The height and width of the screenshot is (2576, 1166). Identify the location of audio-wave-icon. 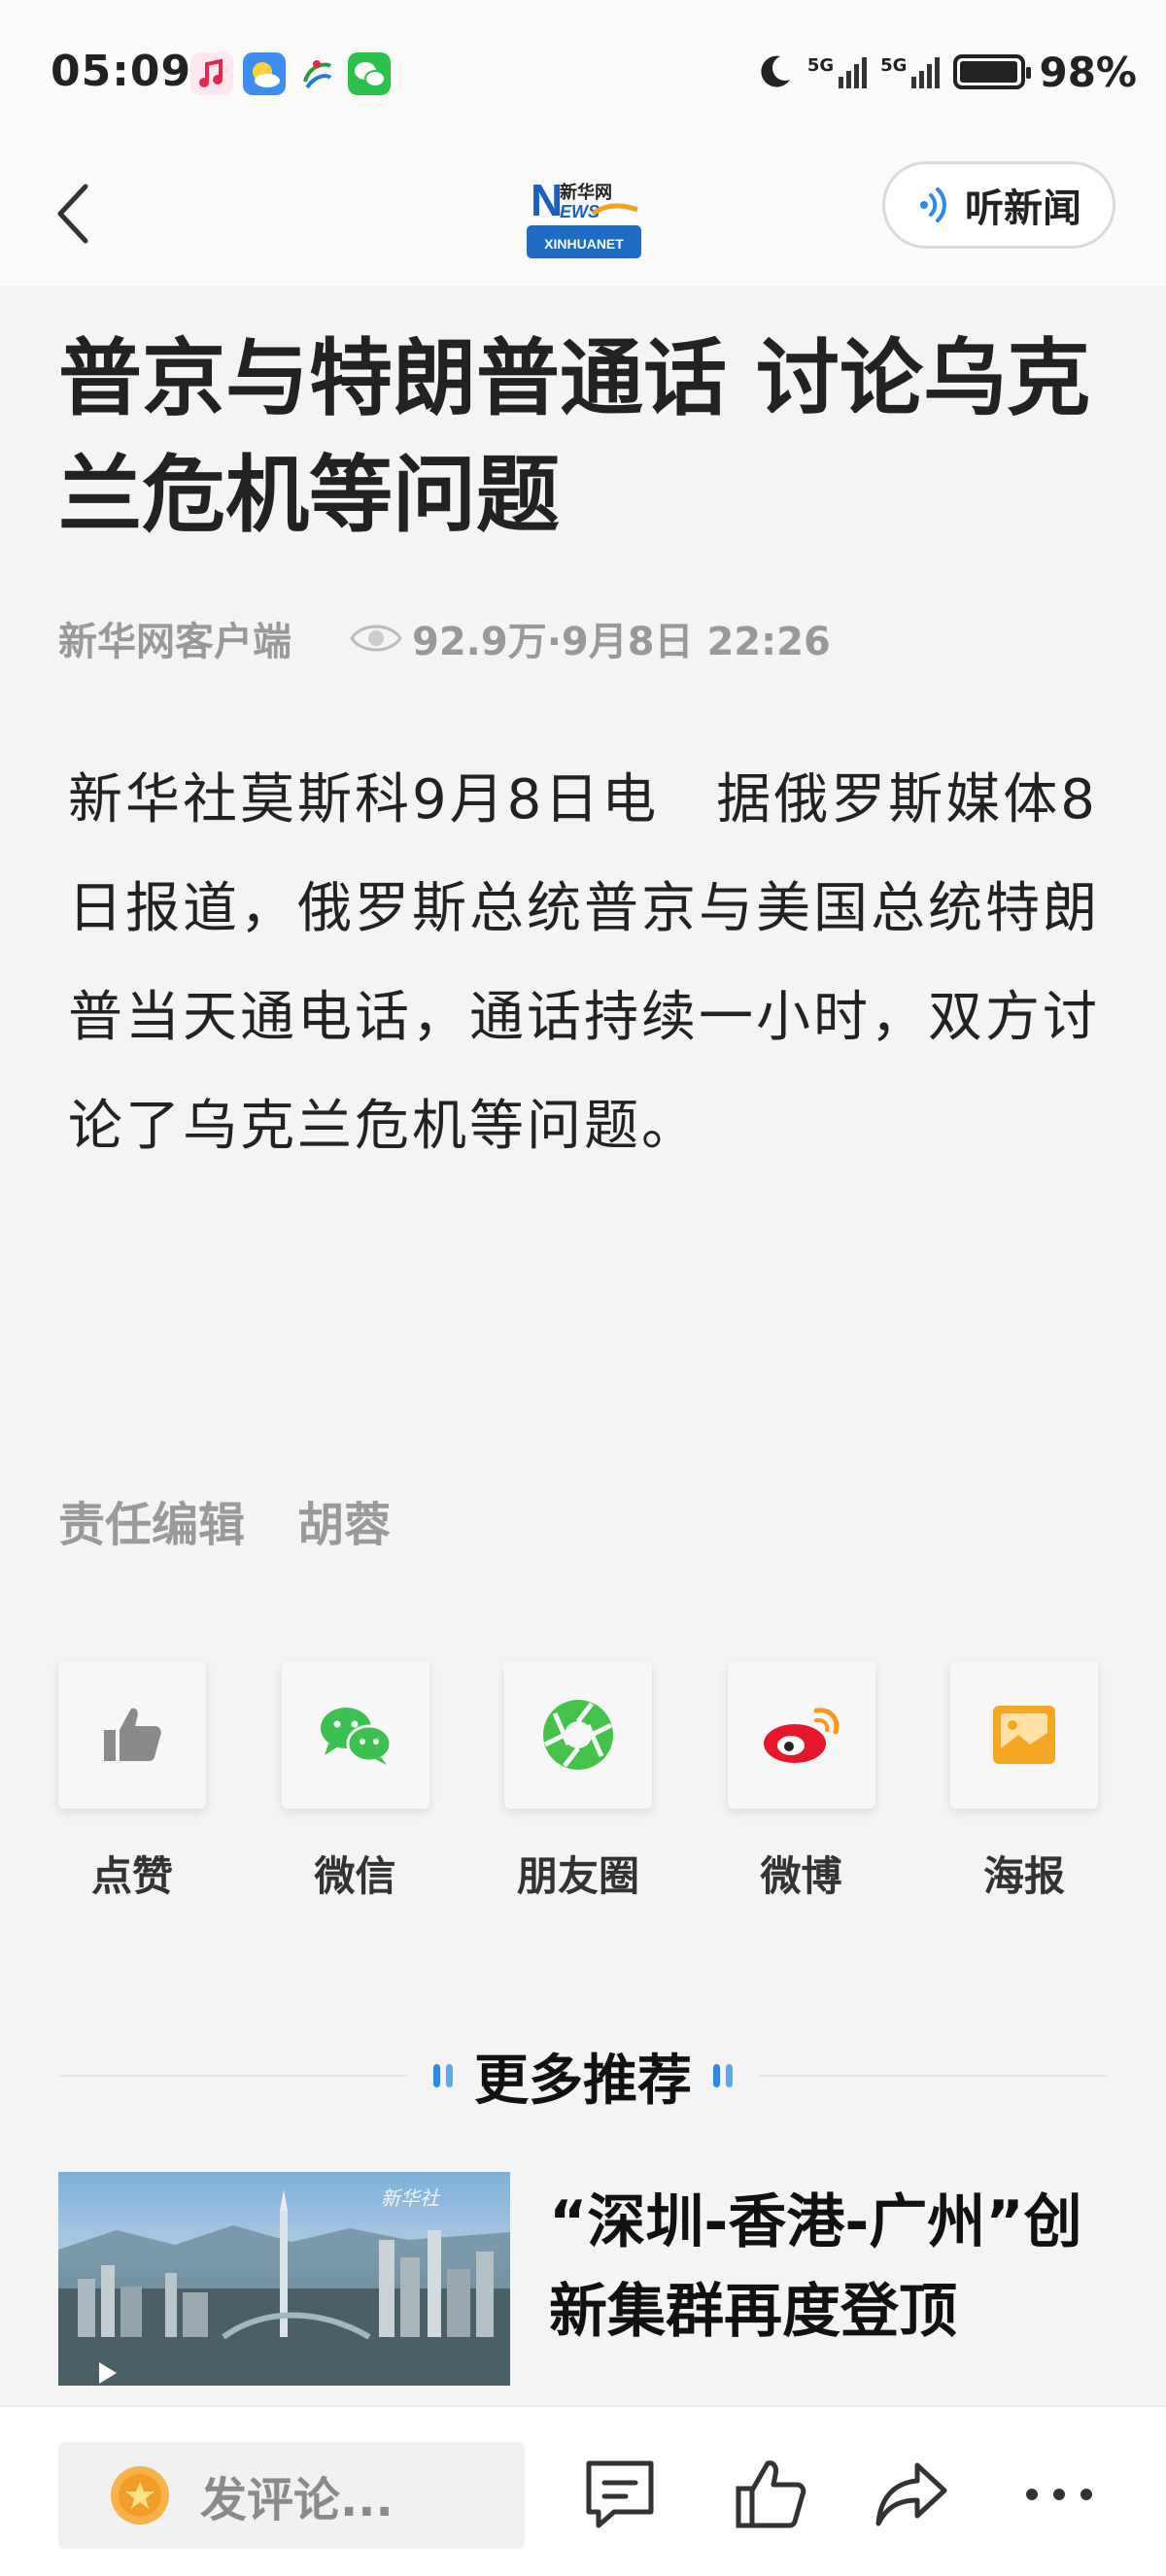
(933, 204).